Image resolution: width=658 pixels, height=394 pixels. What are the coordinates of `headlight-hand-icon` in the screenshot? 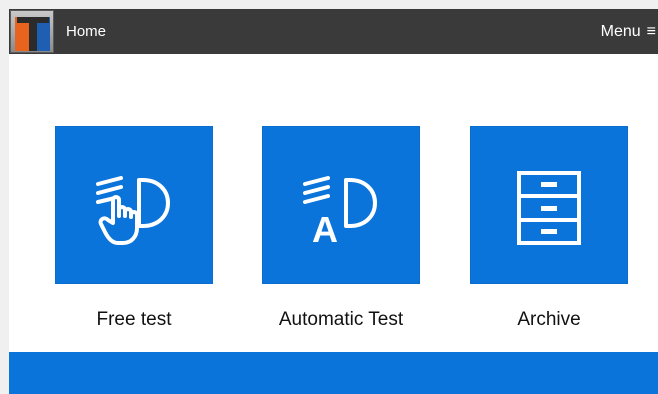 It's located at (133, 210).